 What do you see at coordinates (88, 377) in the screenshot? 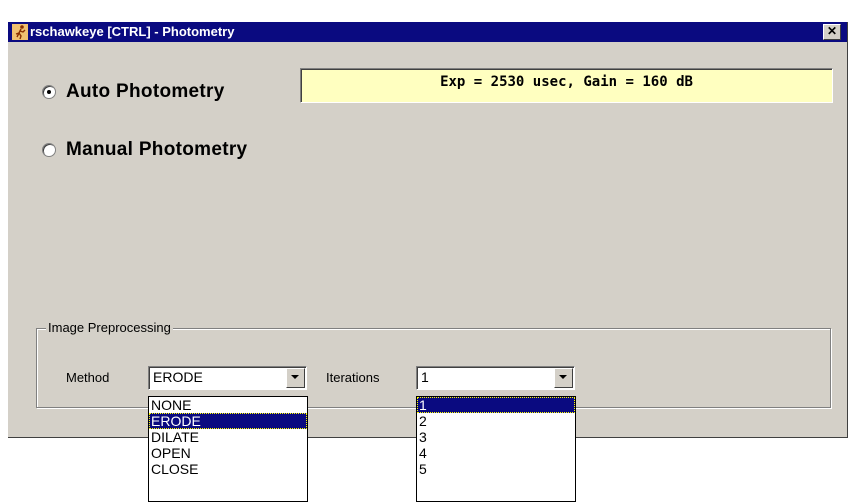
I see `method-label: Method` at bounding box center [88, 377].